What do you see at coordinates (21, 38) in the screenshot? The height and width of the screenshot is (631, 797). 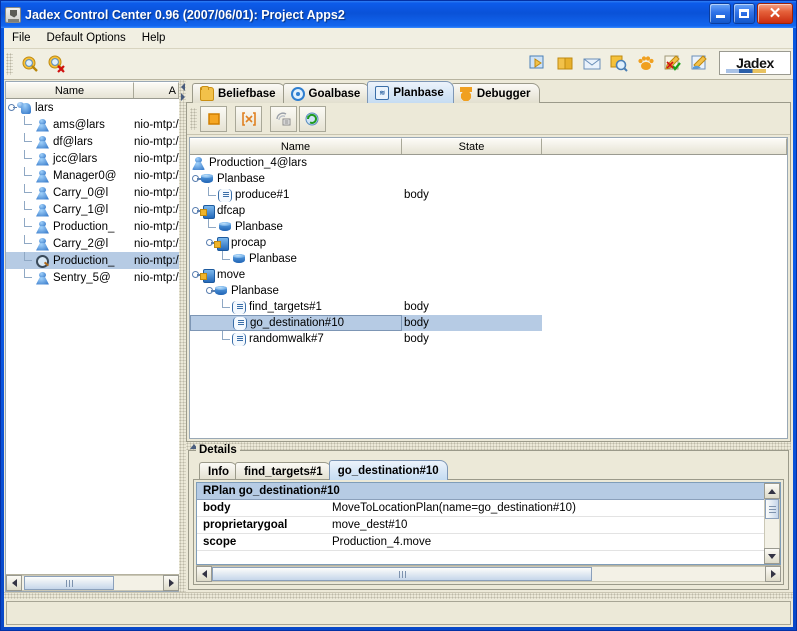 I see `menu-file: File` at bounding box center [21, 38].